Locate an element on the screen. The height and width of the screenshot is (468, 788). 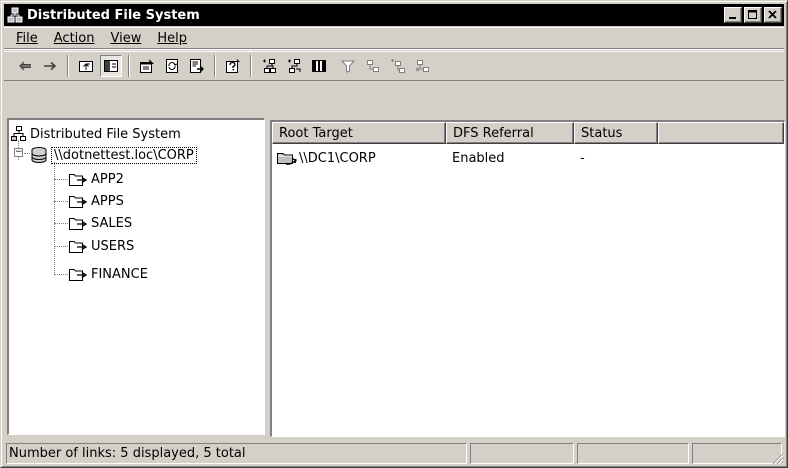
new-link-button is located at coordinates (294, 66).